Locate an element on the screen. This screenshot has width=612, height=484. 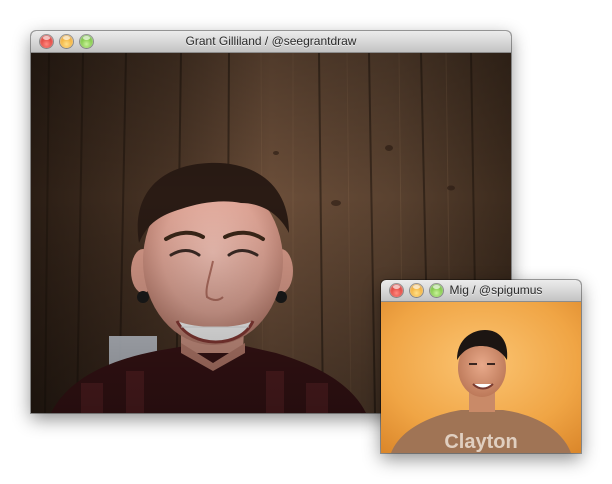
self-video-image: Clayton is located at coordinates (481, 377).